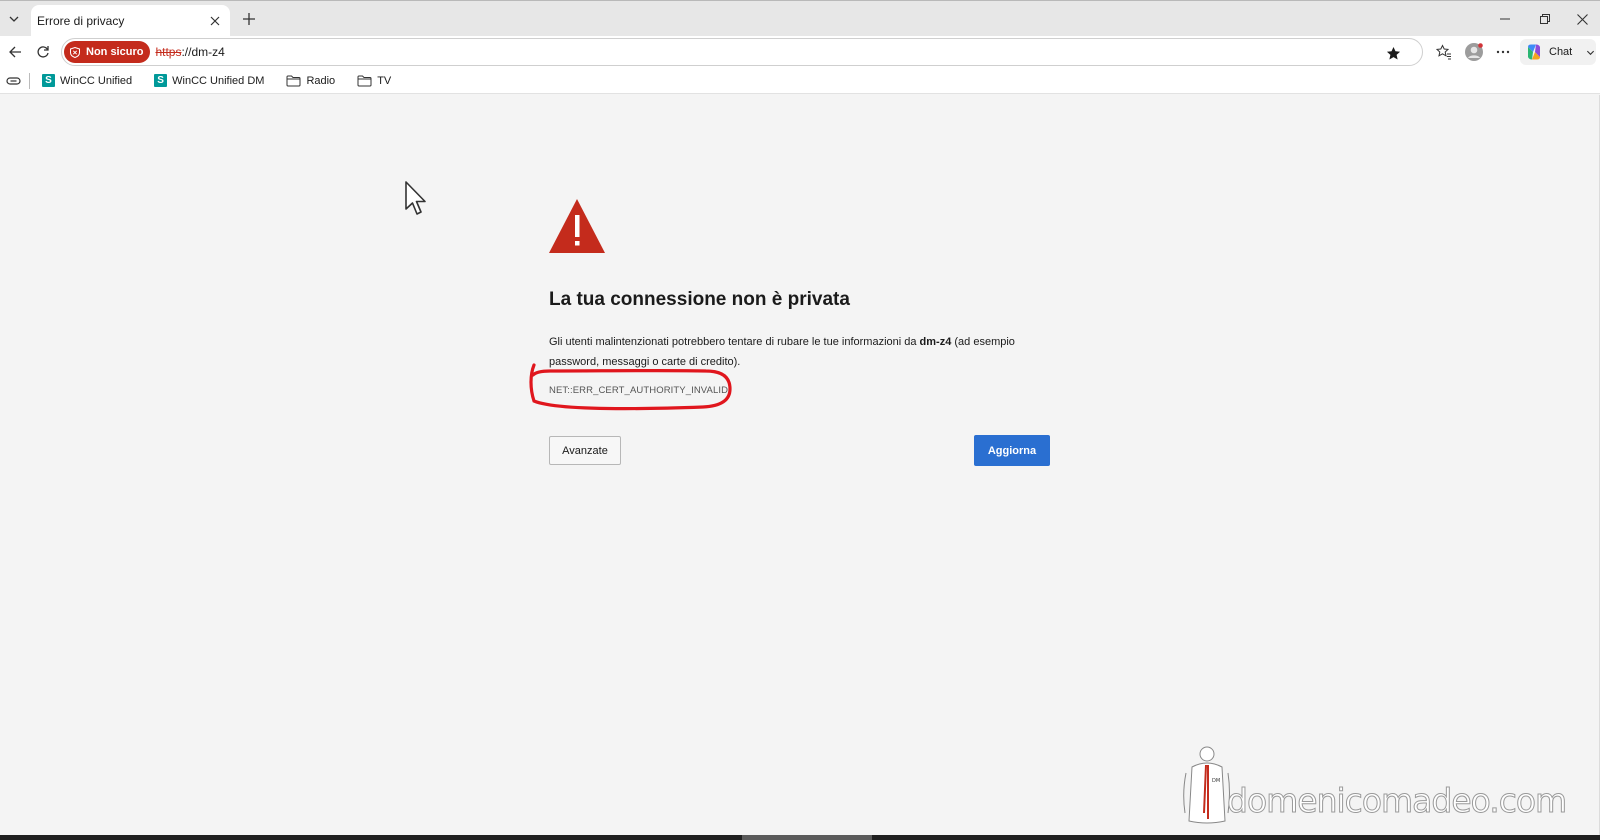 This screenshot has width=1600, height=840. I want to click on person-silhouette-icon: DM, so click(1206, 785).